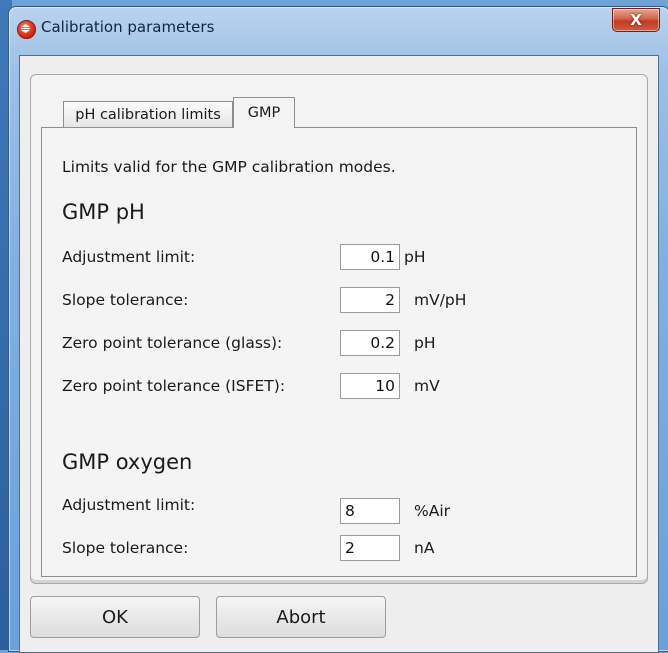 This screenshot has width=668, height=653. Describe the element at coordinates (128, 27) in the screenshot. I see `window-title: Calibration parameters` at that location.